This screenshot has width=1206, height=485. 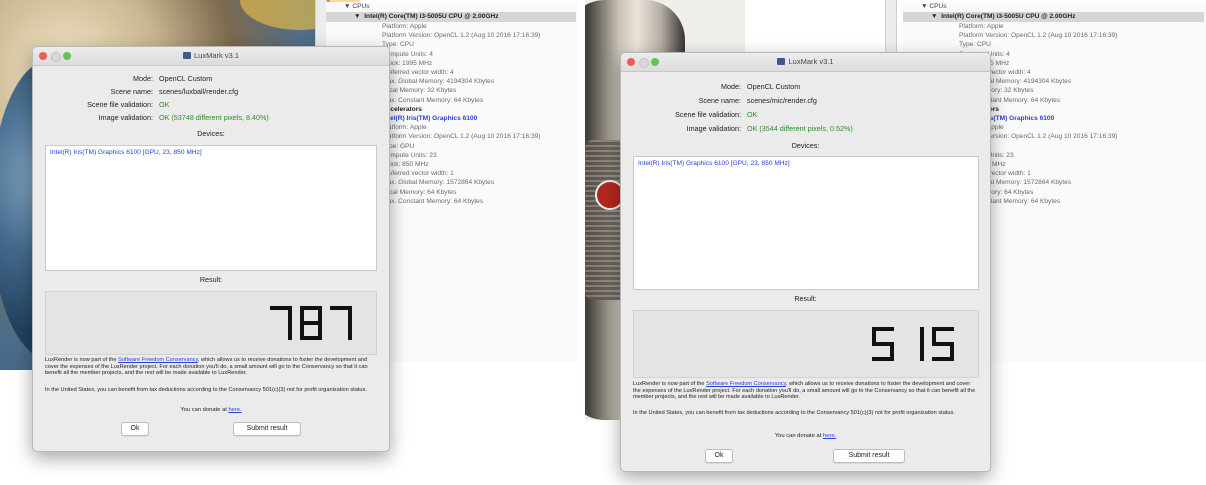 I want to click on scene-name-value: scenes/luxball/render.cfg, so click(x=199, y=91).